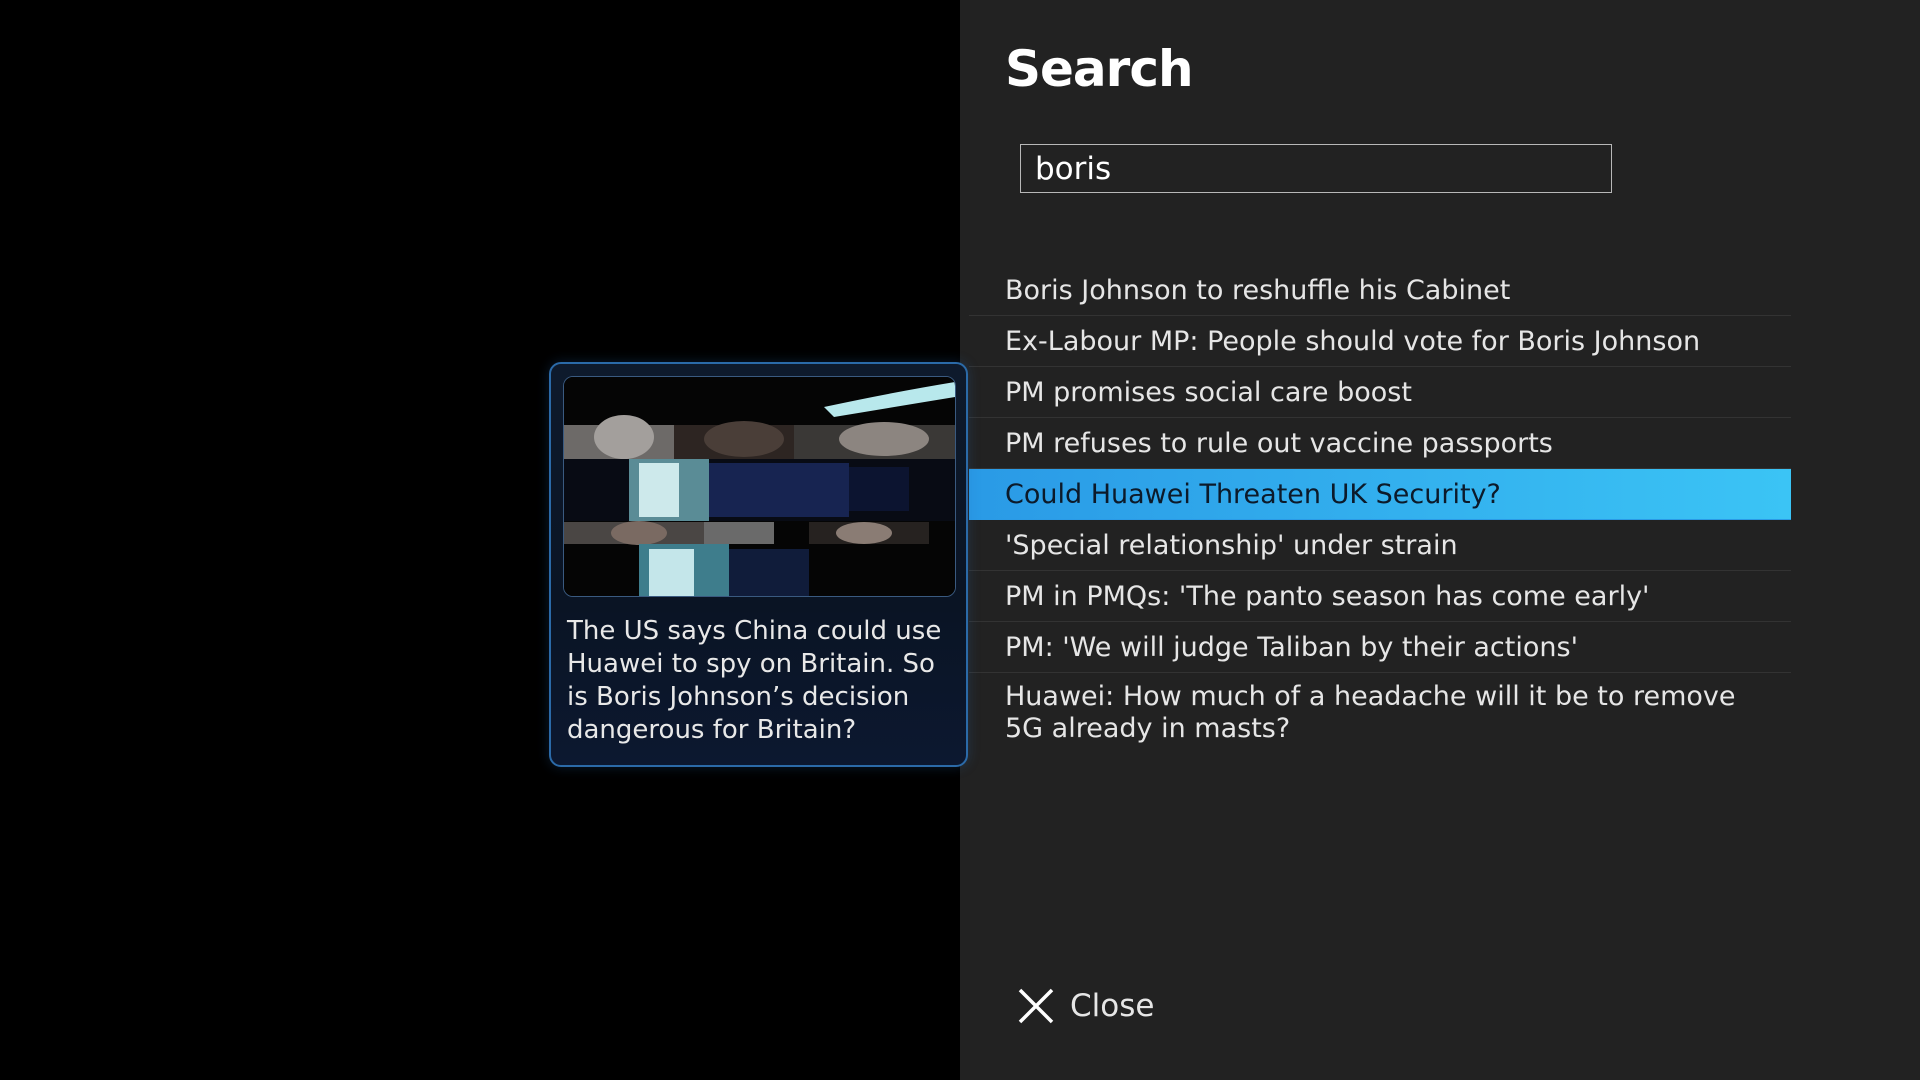  What do you see at coordinates (1380, 392) in the screenshot?
I see `list-item: PM promises social care boost` at bounding box center [1380, 392].